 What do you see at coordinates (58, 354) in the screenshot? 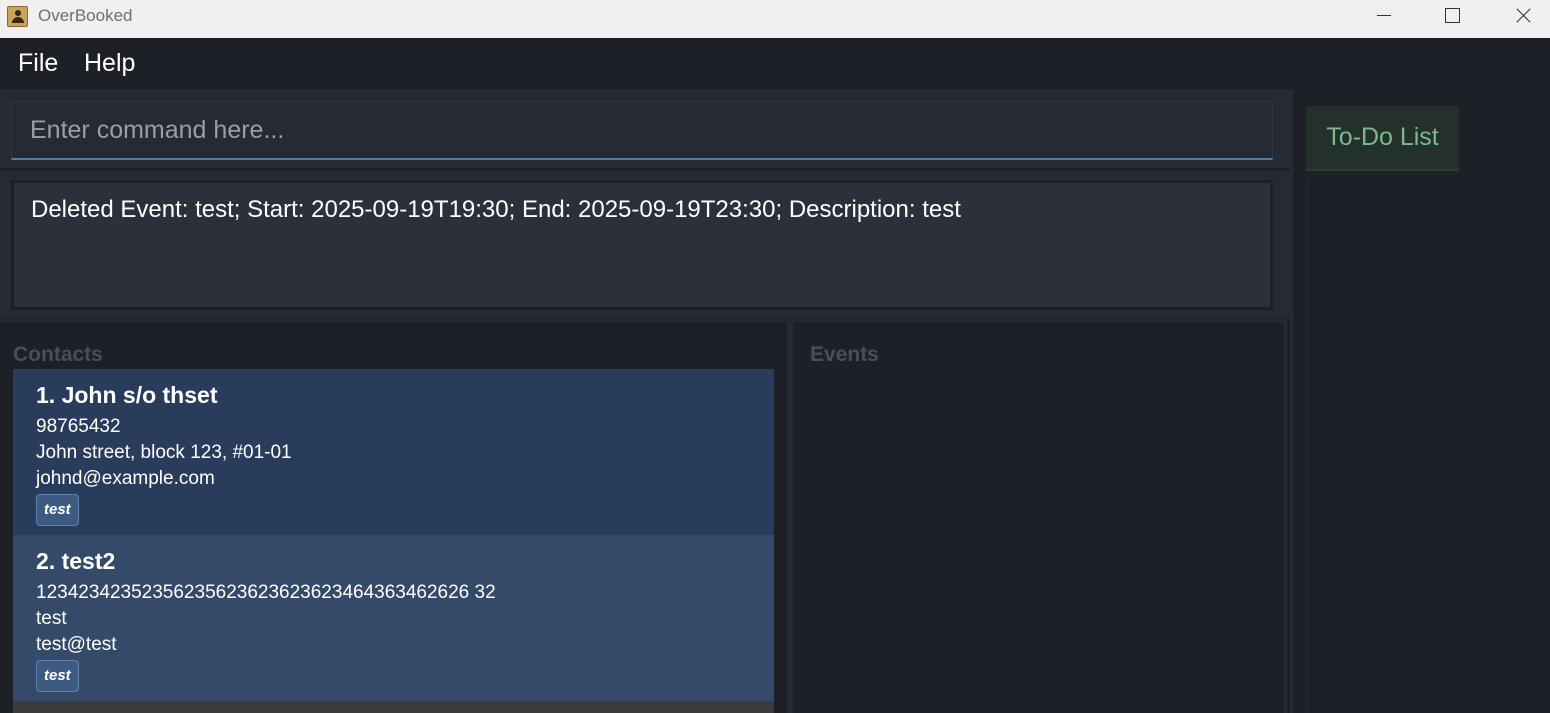
I see `contacts-title: Contacts` at bounding box center [58, 354].